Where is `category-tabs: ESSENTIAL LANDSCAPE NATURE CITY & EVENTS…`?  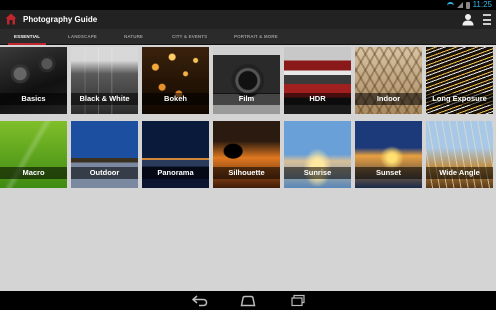 category-tabs: ESSENTIAL LANDSCAPE NATURE CITY & EVENTS… is located at coordinates (248, 37).